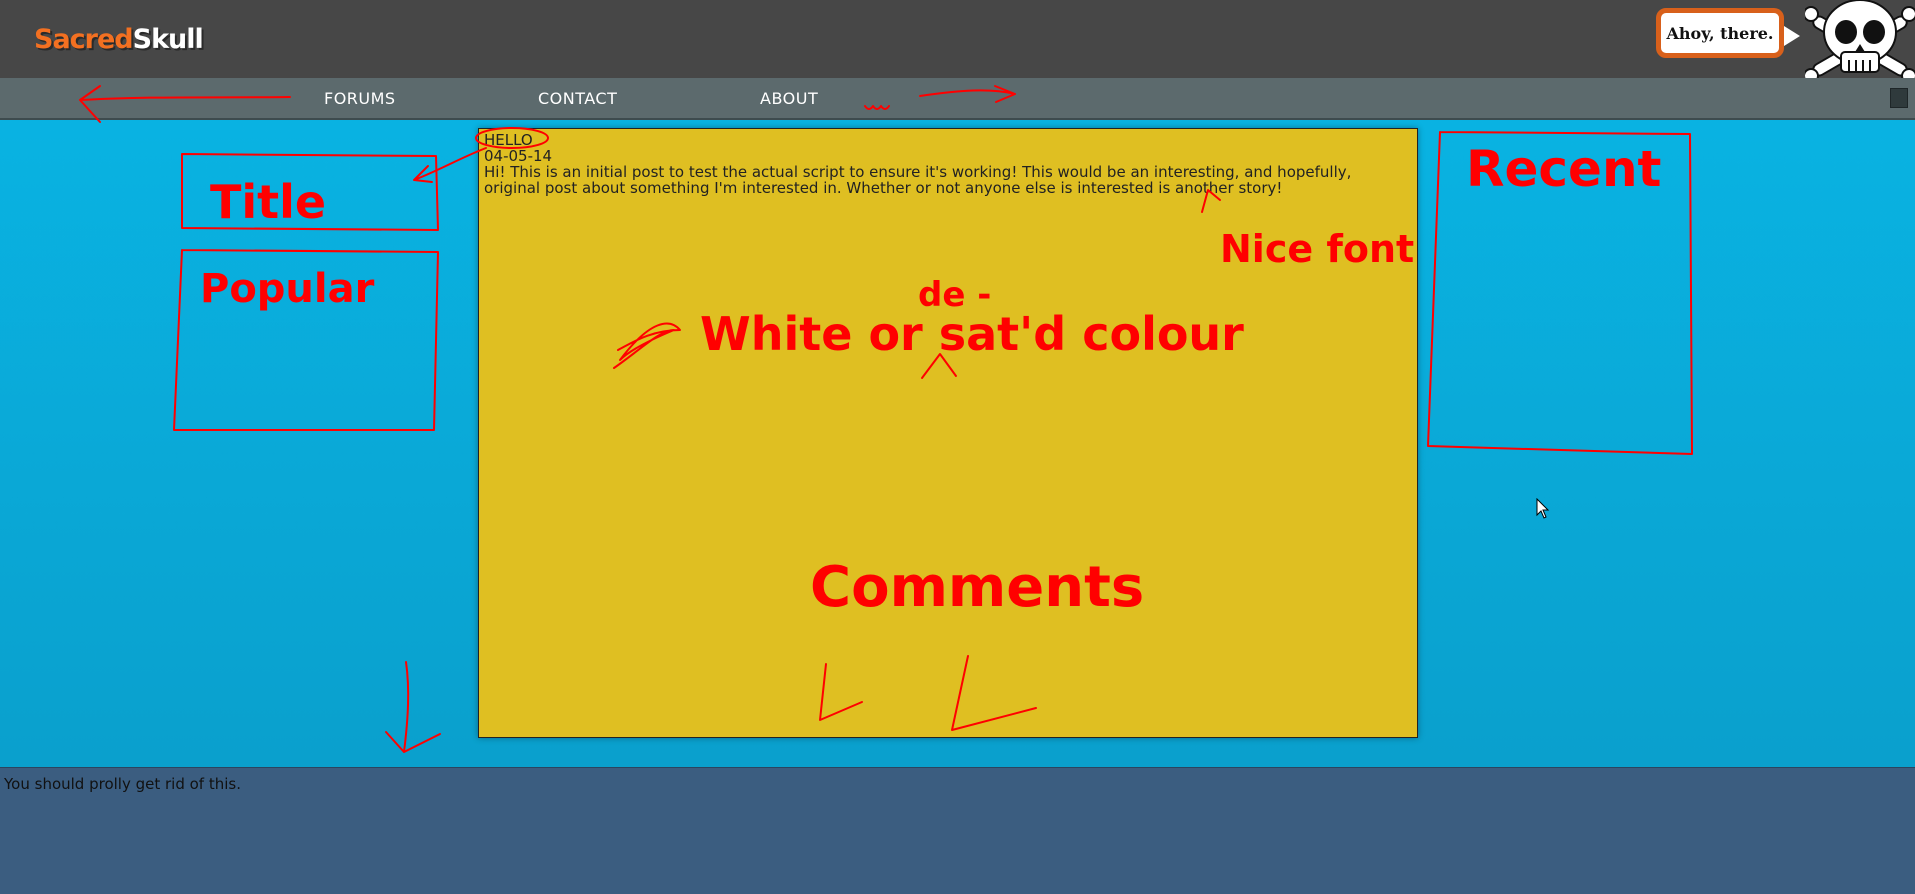 The image size is (1915, 894). I want to click on nav-corner-icon, so click(1899, 98).